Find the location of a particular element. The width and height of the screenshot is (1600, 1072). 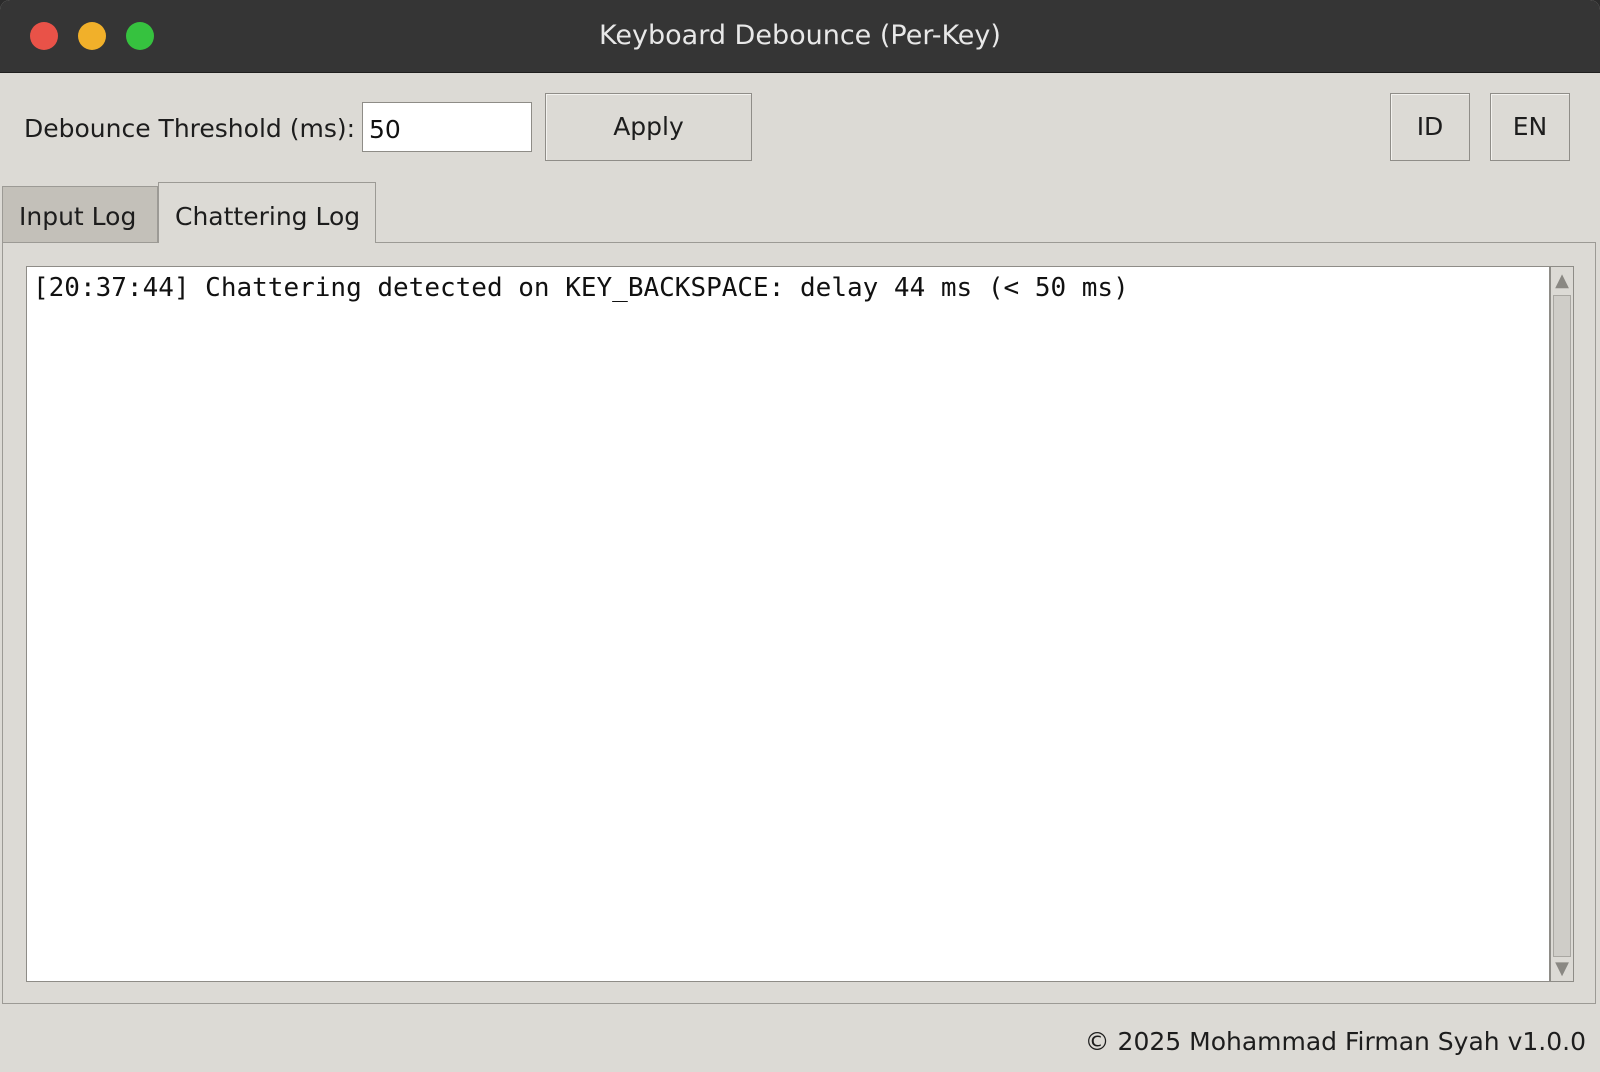

tab-input-log: Input Log is located at coordinates (80, 214).